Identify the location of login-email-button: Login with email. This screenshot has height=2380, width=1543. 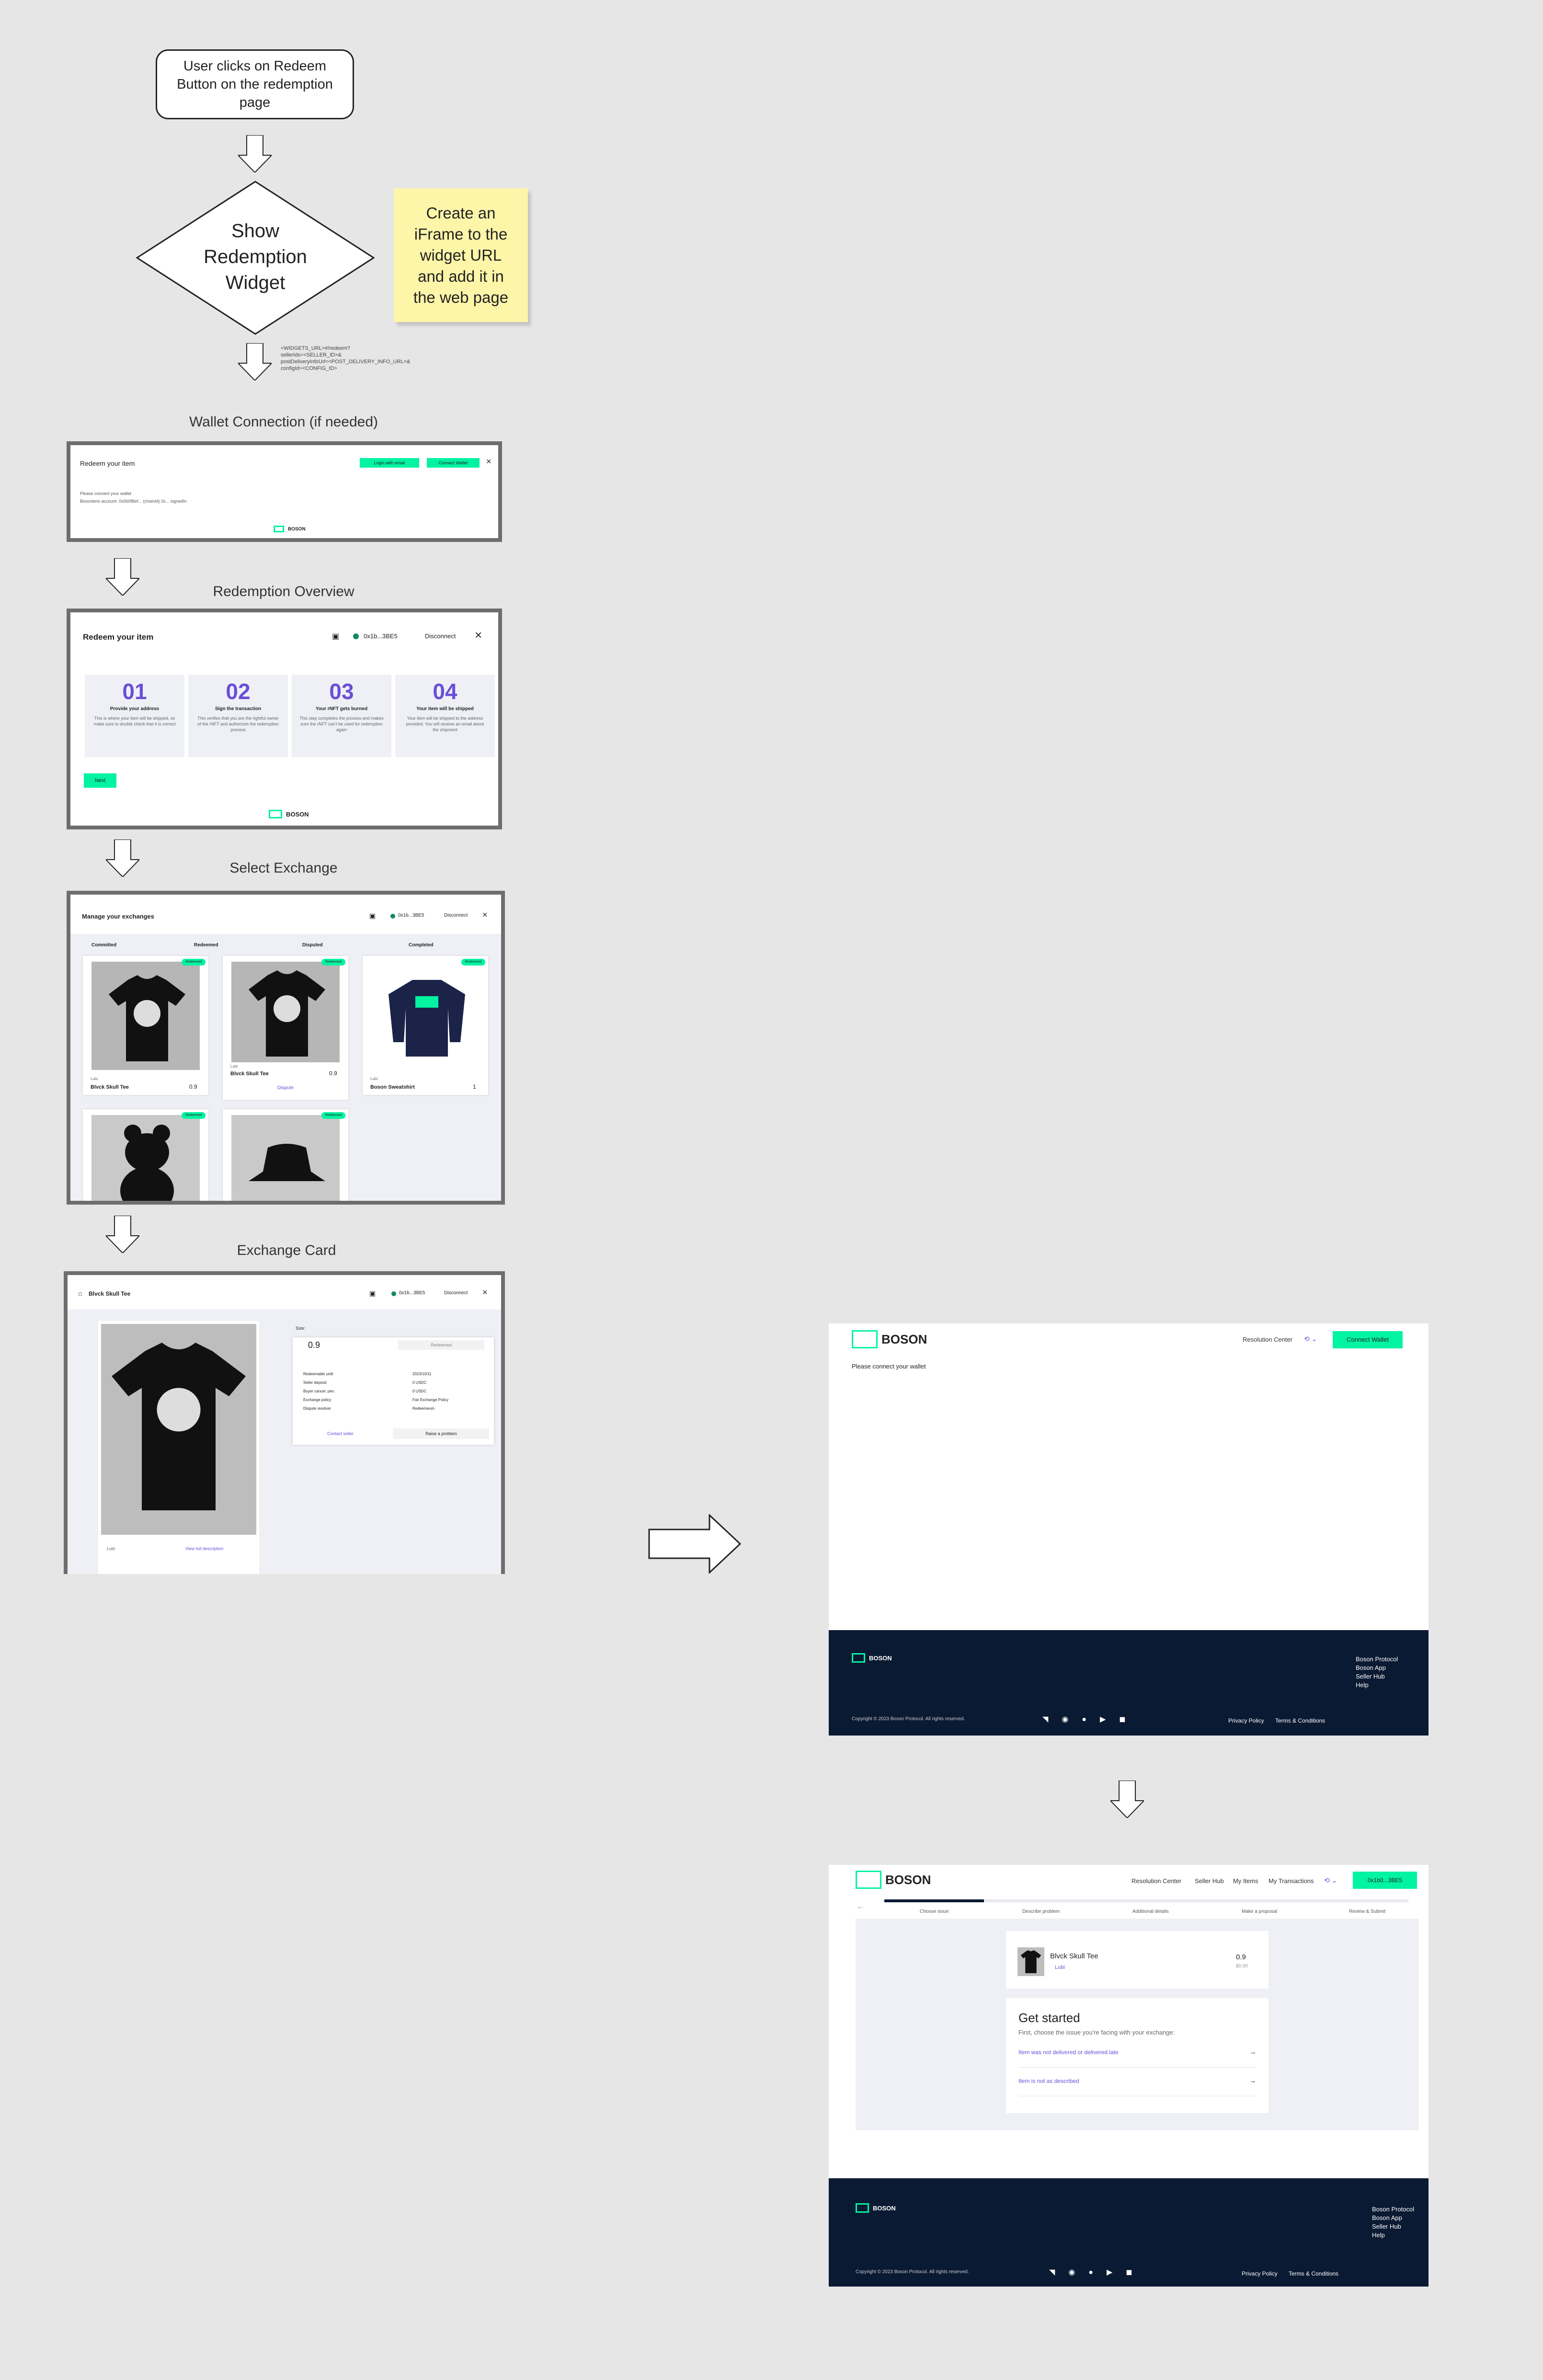
(389, 463).